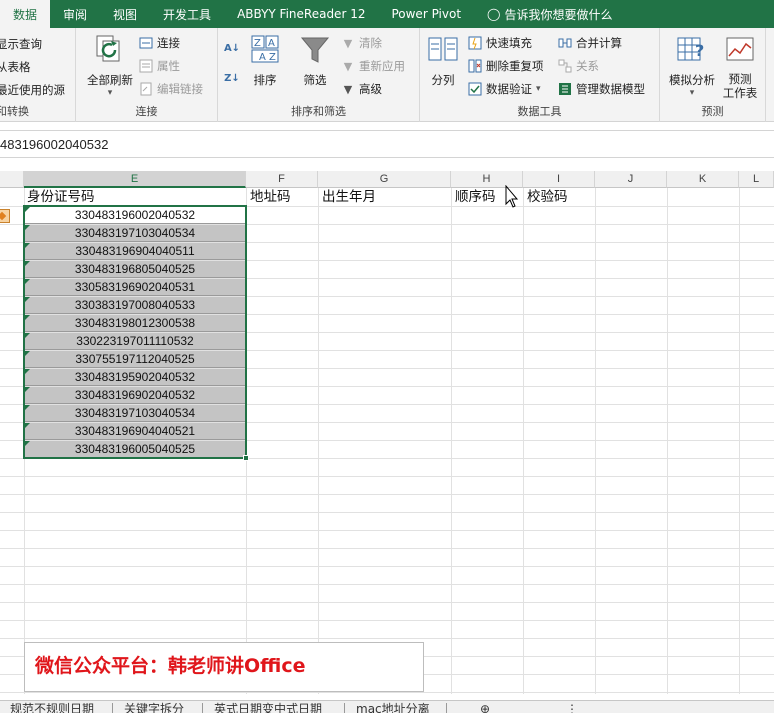 The width and height of the screenshot is (774, 713). What do you see at coordinates (5, 216) in the screenshot?
I see `error-warning-icon` at bounding box center [5, 216].